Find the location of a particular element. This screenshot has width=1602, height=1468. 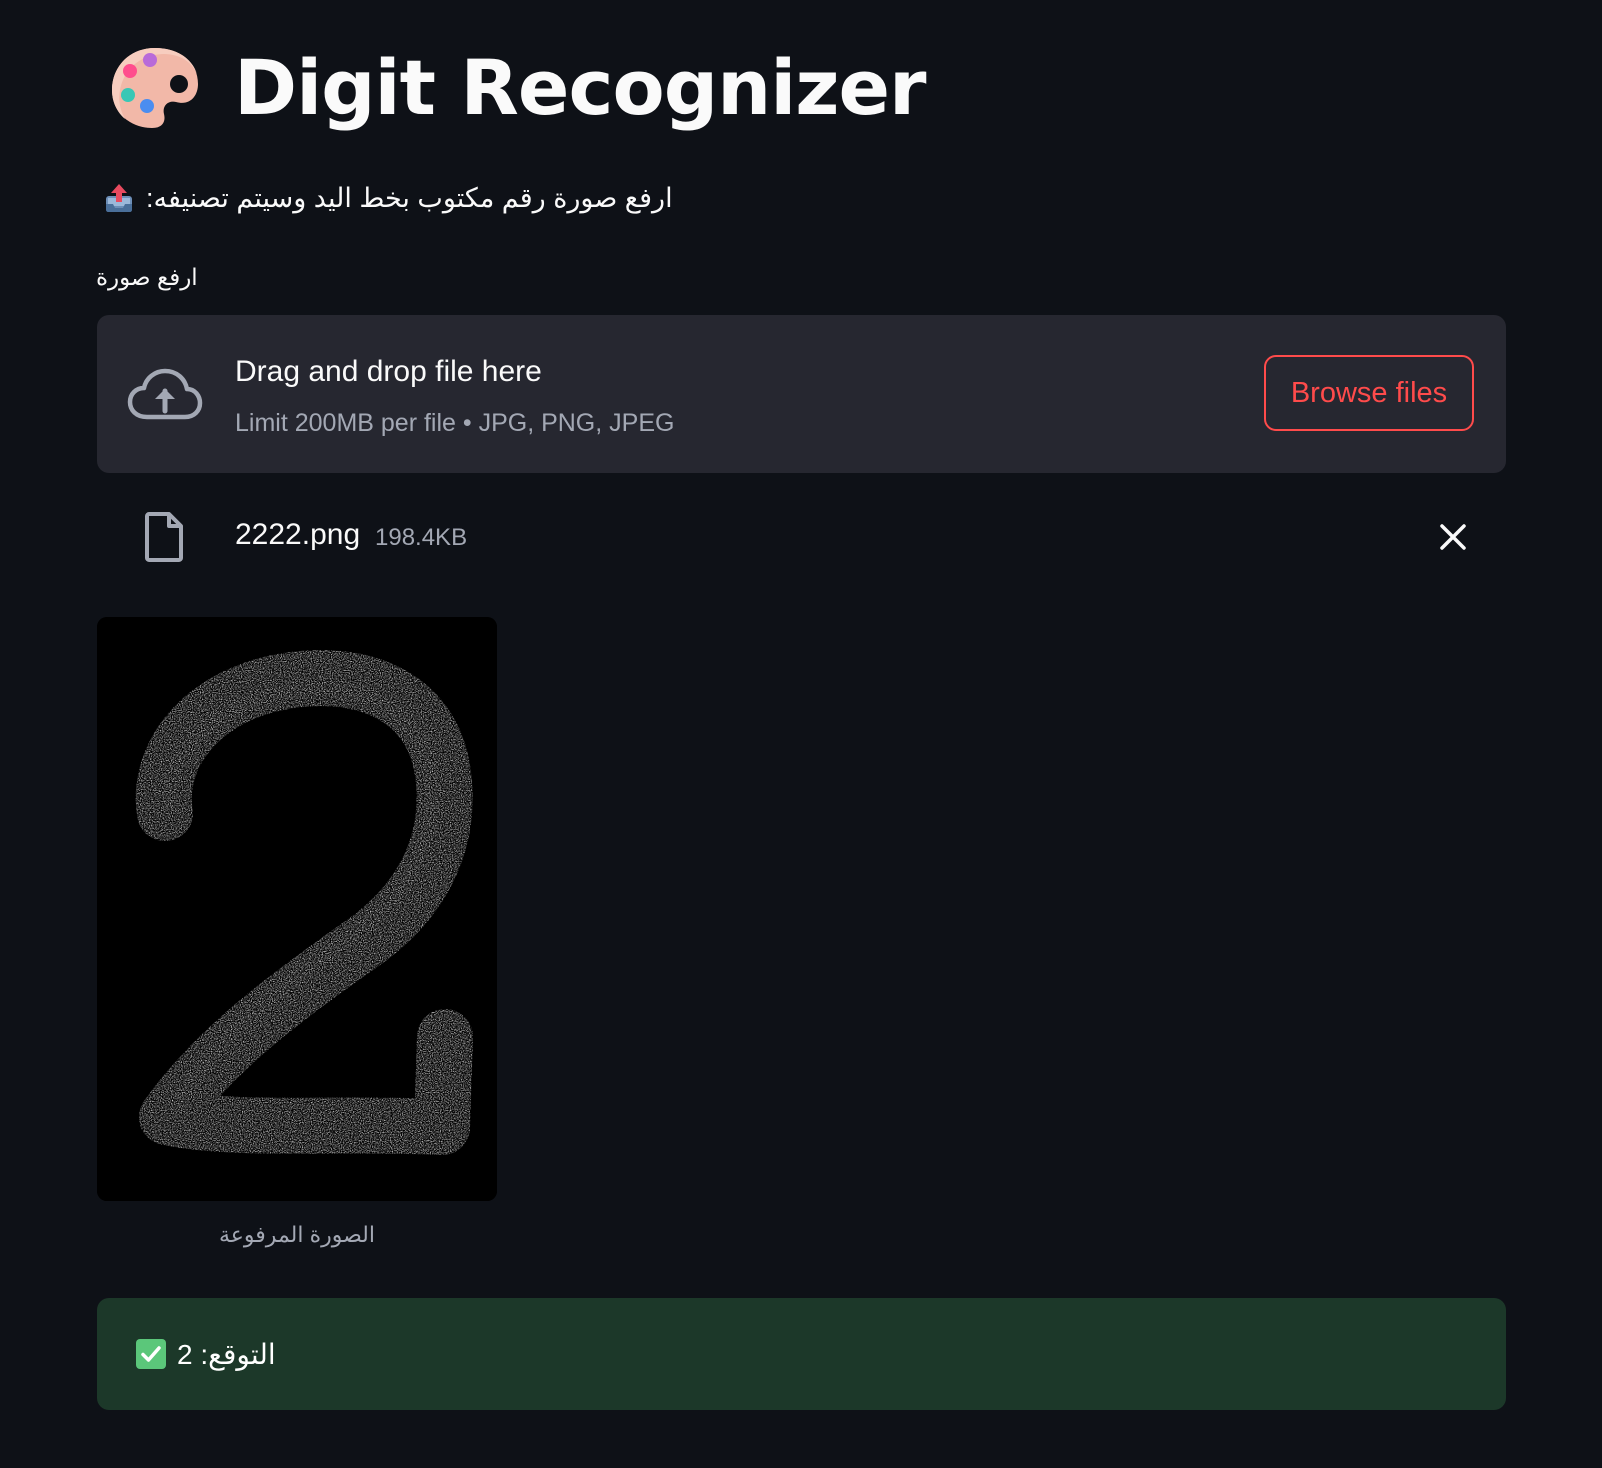

inbox-tray-icon is located at coordinates (119, 198).